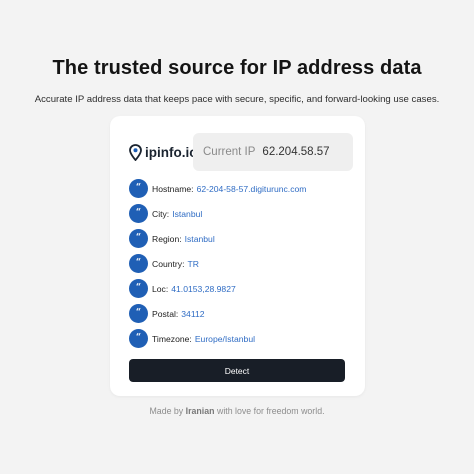  I want to click on current-ip-display: Current IP 62.204.58.57, so click(273, 152).